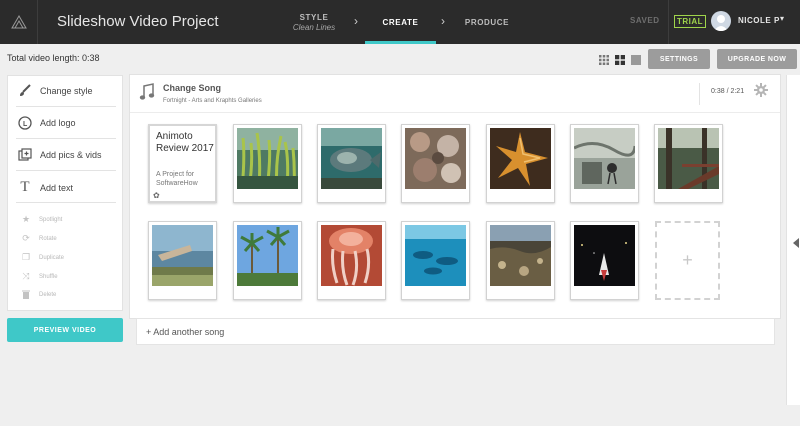  Describe the element at coordinates (26, 238) in the screenshot. I see `rotate-icon: ⟳` at that location.